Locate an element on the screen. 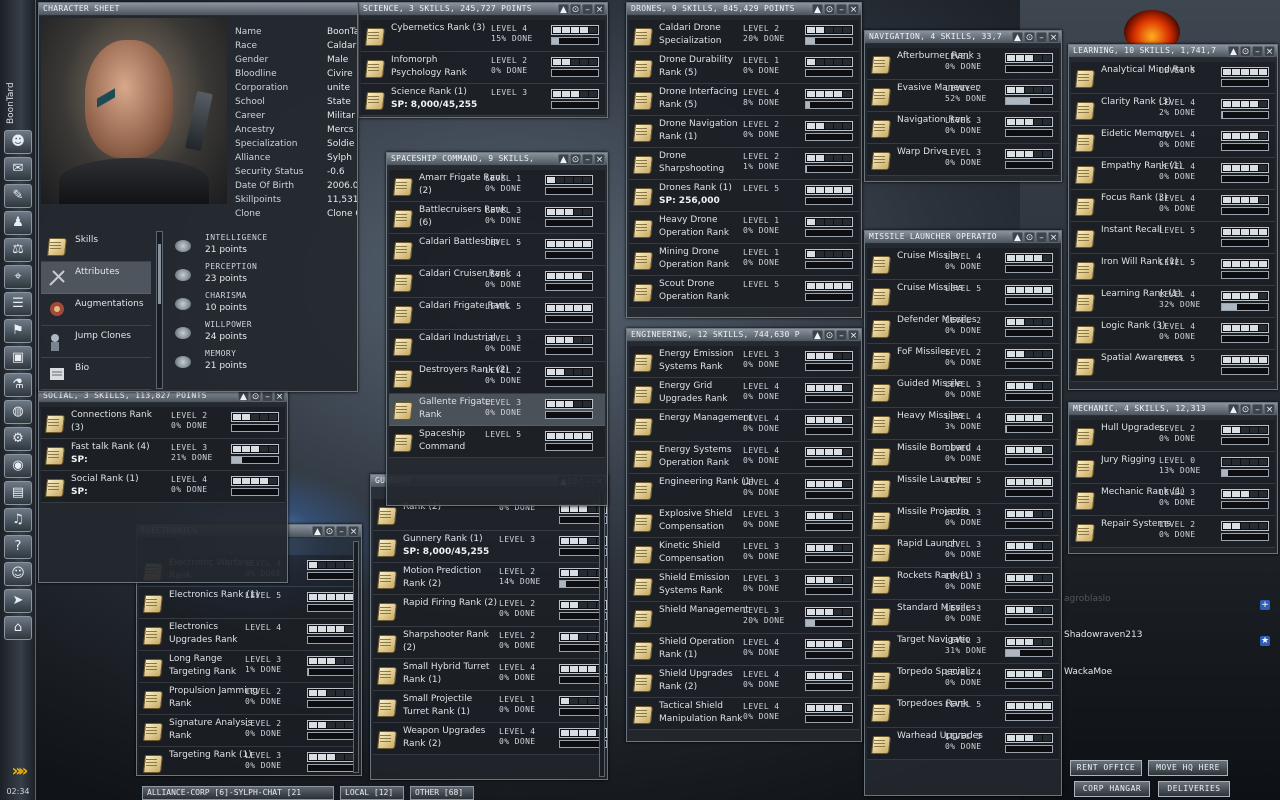  skill-row: Long Range Targeting Rank LEVEL 3 1% DONE is located at coordinates (249, 667).